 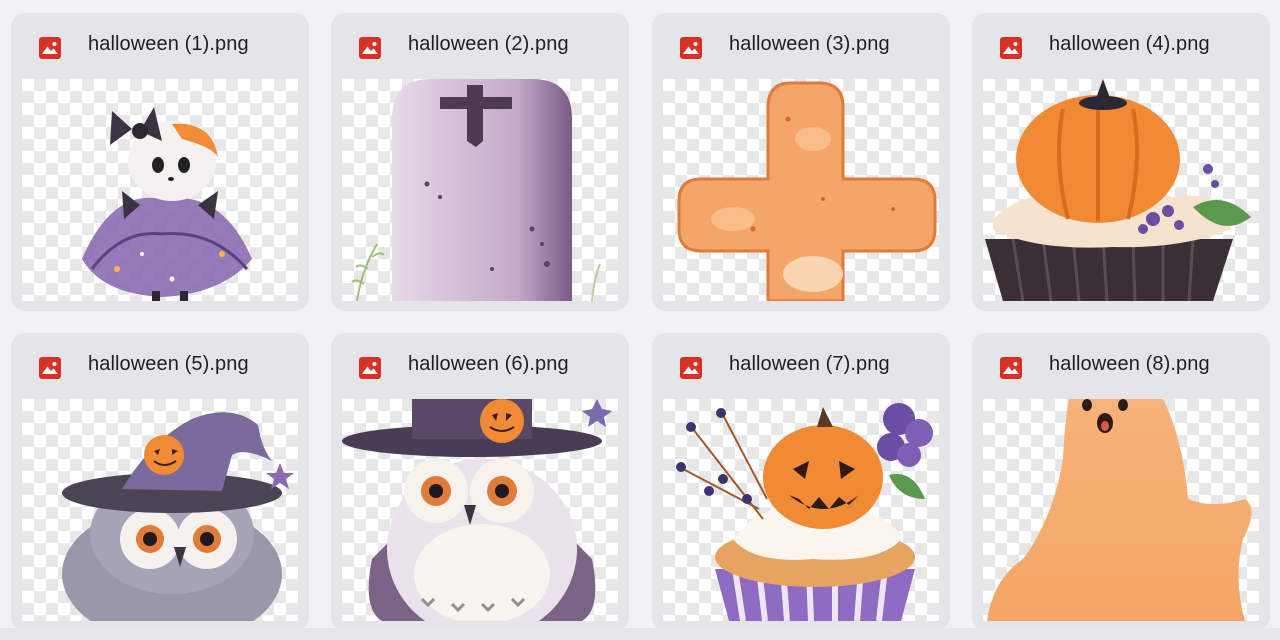 I want to click on file-card-header: halloween (7).png, so click(x=801, y=365).